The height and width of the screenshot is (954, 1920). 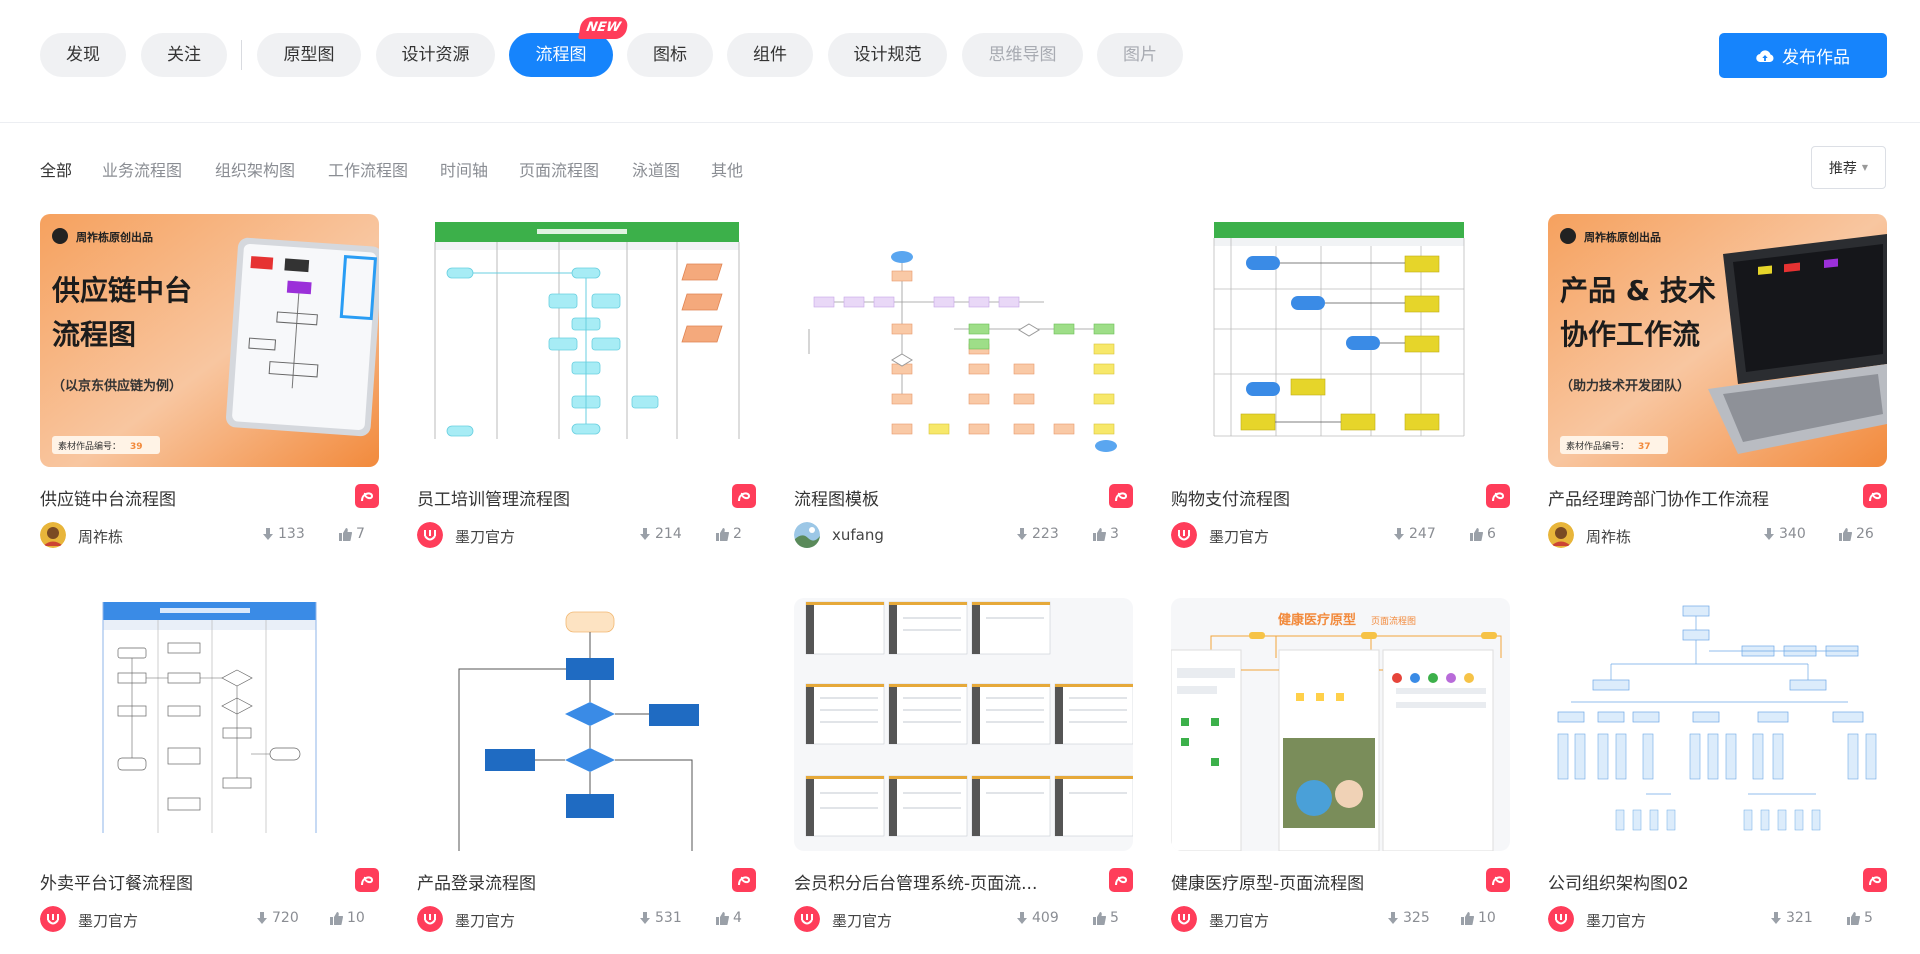 I want to click on work-card: 购物支付流程图 墨刀官方 247 6, so click(x=1340, y=381).